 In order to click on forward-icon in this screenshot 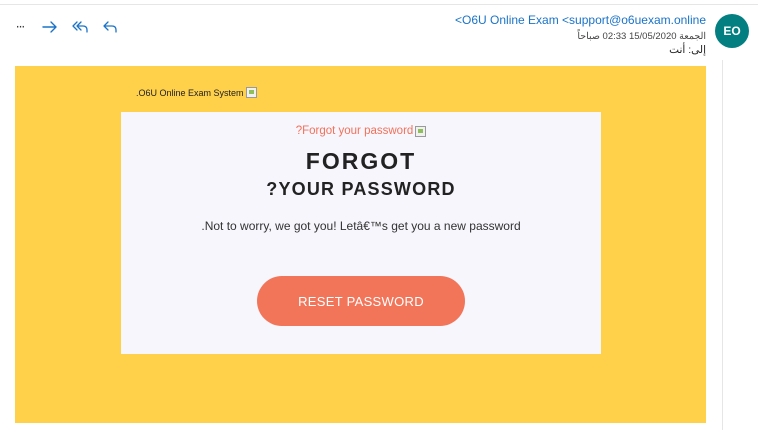, I will do `click(50, 27)`.